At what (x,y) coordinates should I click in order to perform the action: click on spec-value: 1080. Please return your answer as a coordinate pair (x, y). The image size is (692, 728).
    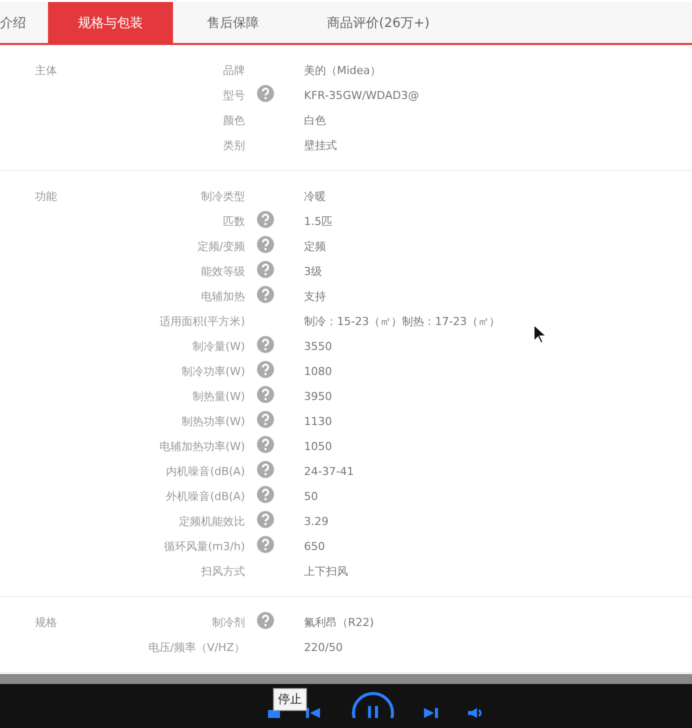
    Looking at the image, I should click on (318, 371).